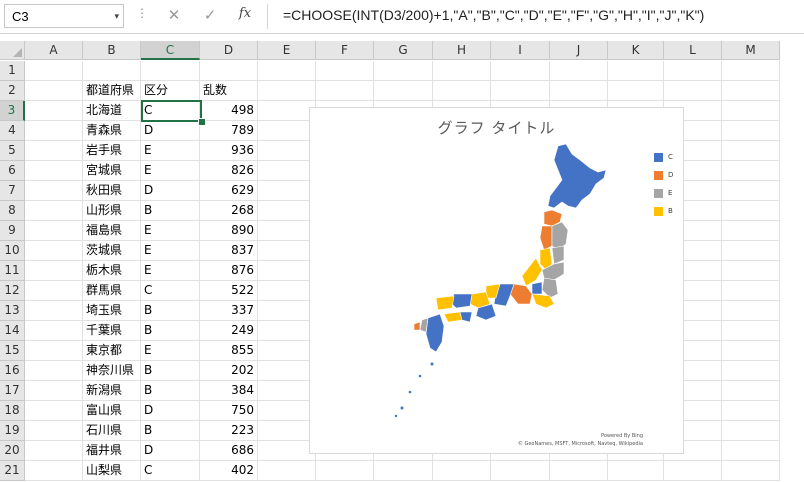 This screenshot has width=804, height=482. What do you see at coordinates (287, 271) in the screenshot?
I see `cell-e11` at bounding box center [287, 271].